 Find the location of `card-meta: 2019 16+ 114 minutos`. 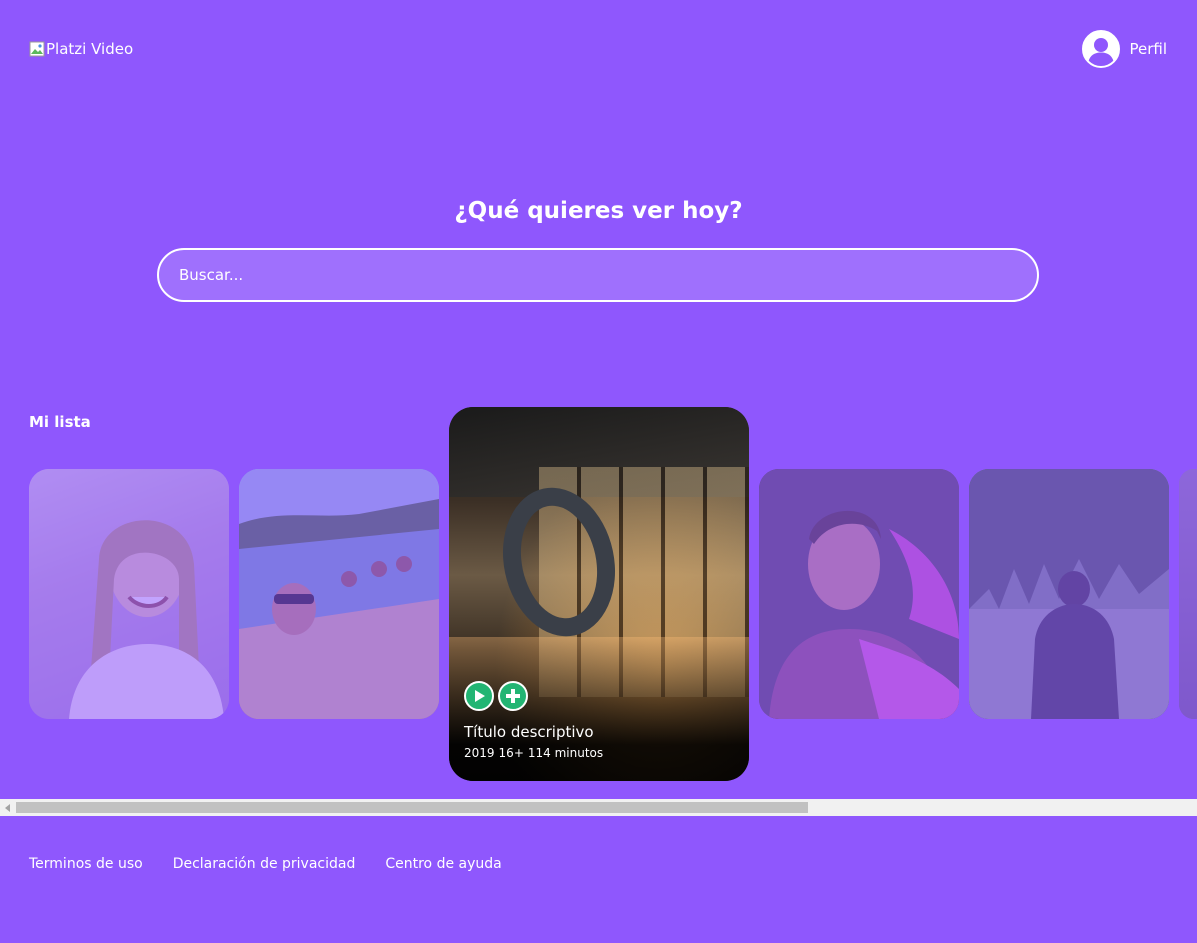

card-meta: 2019 16+ 114 minutos is located at coordinates (533, 753).